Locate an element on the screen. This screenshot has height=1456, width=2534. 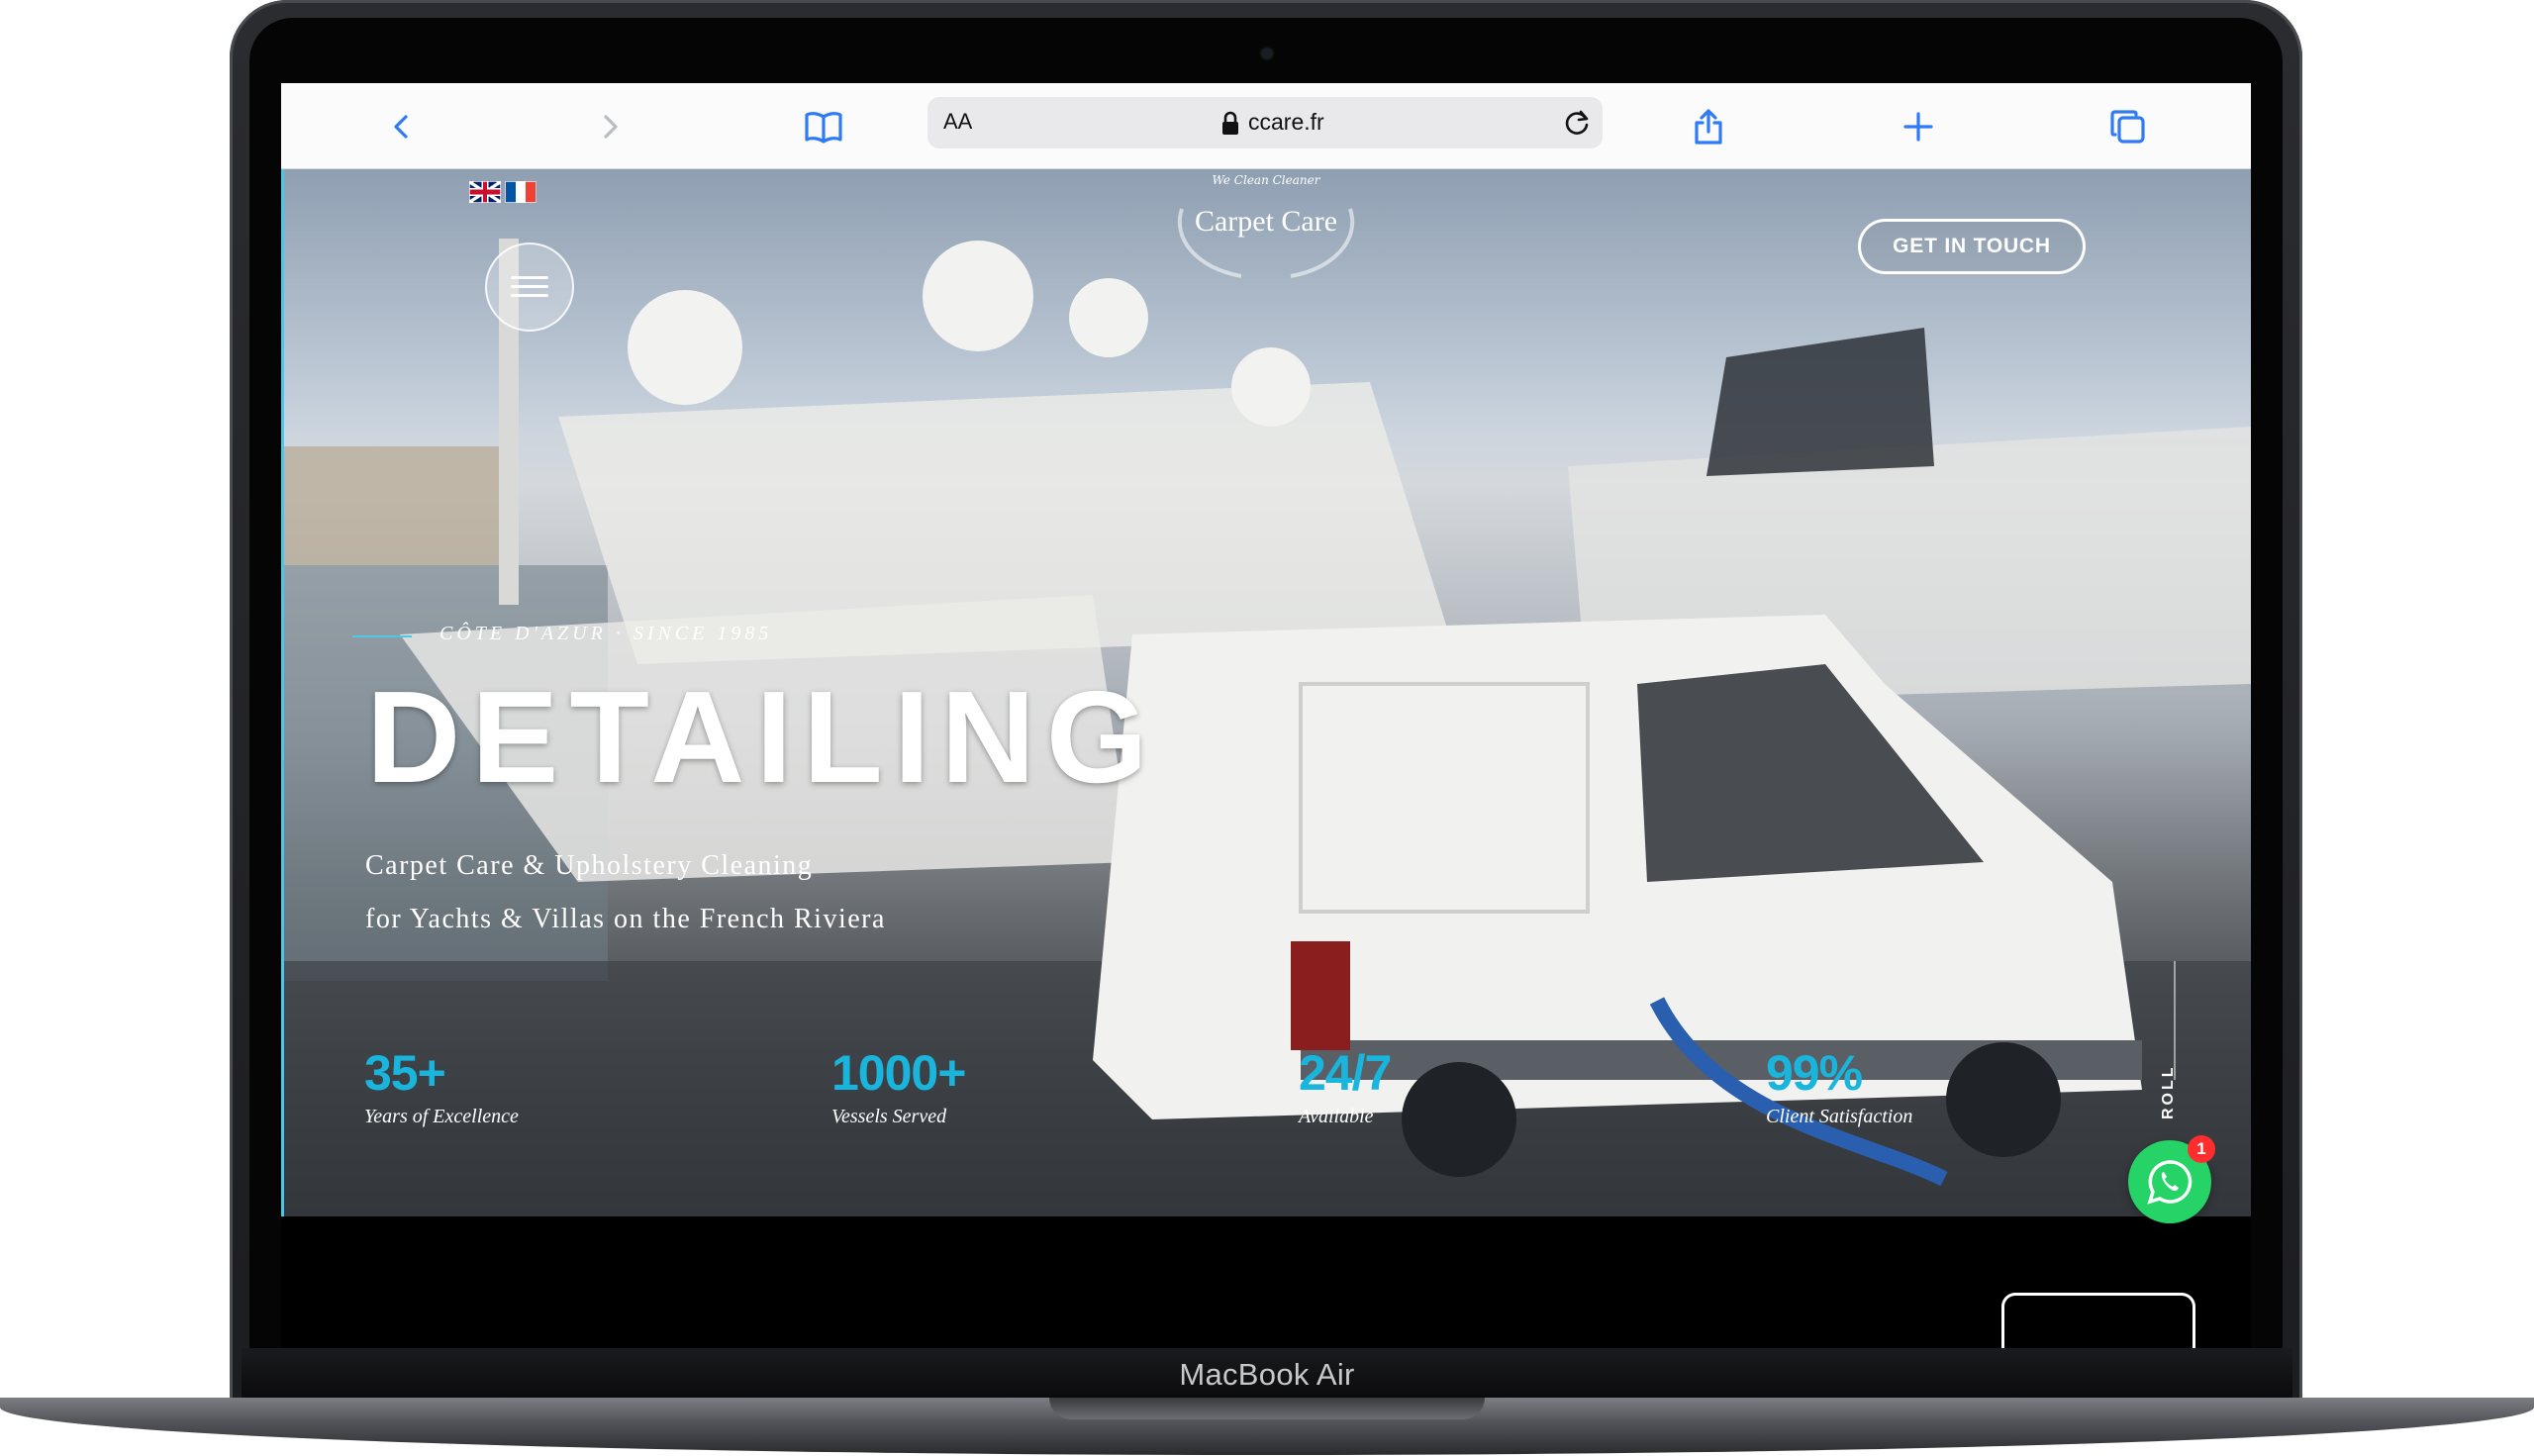
stat-label: Available is located at coordinates (1336, 1116).